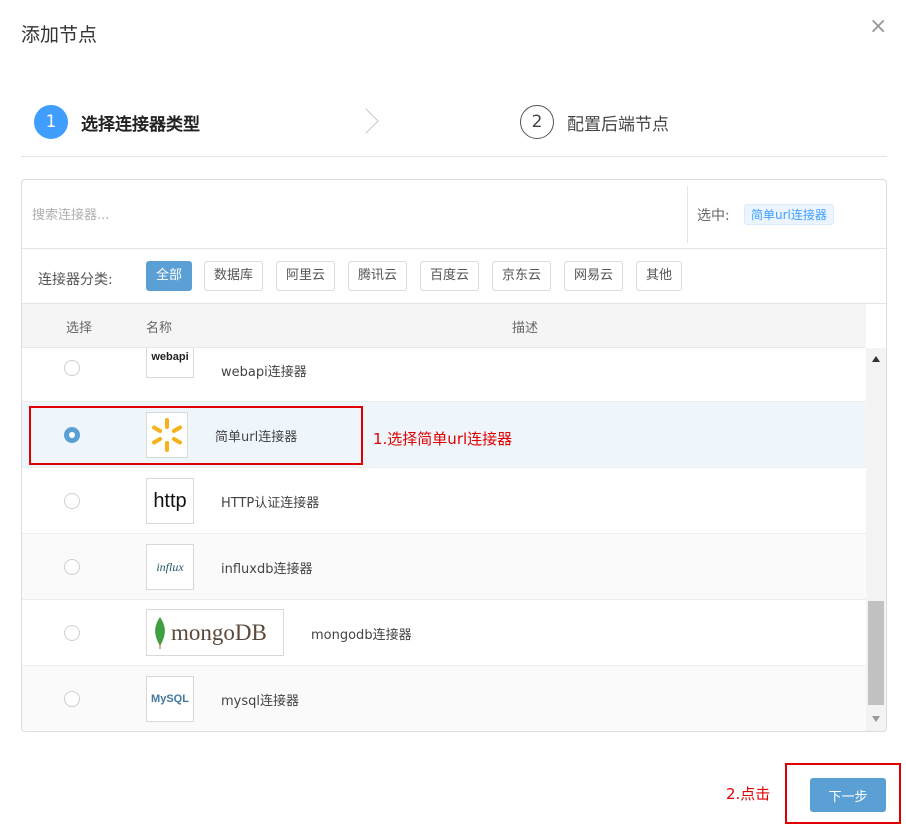  What do you see at coordinates (366, 121) in the screenshot?
I see `chevron-right-icon` at bounding box center [366, 121].